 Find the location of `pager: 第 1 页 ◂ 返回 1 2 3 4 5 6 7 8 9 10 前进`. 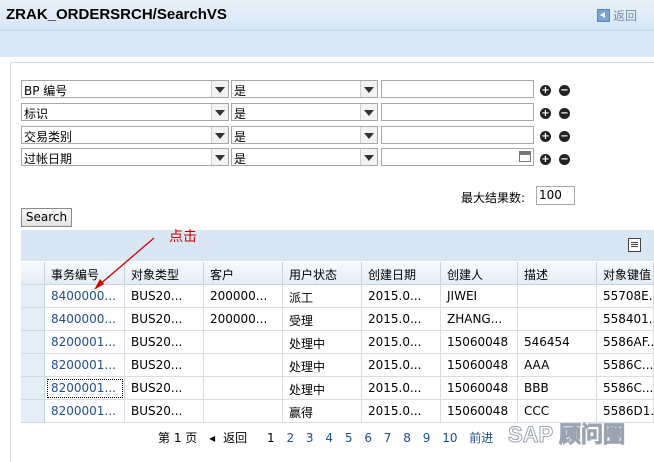

pager: 第 1 页 ◂ 返回 1 2 3 4 5 6 7 8 9 10 前进 is located at coordinates (329, 437).